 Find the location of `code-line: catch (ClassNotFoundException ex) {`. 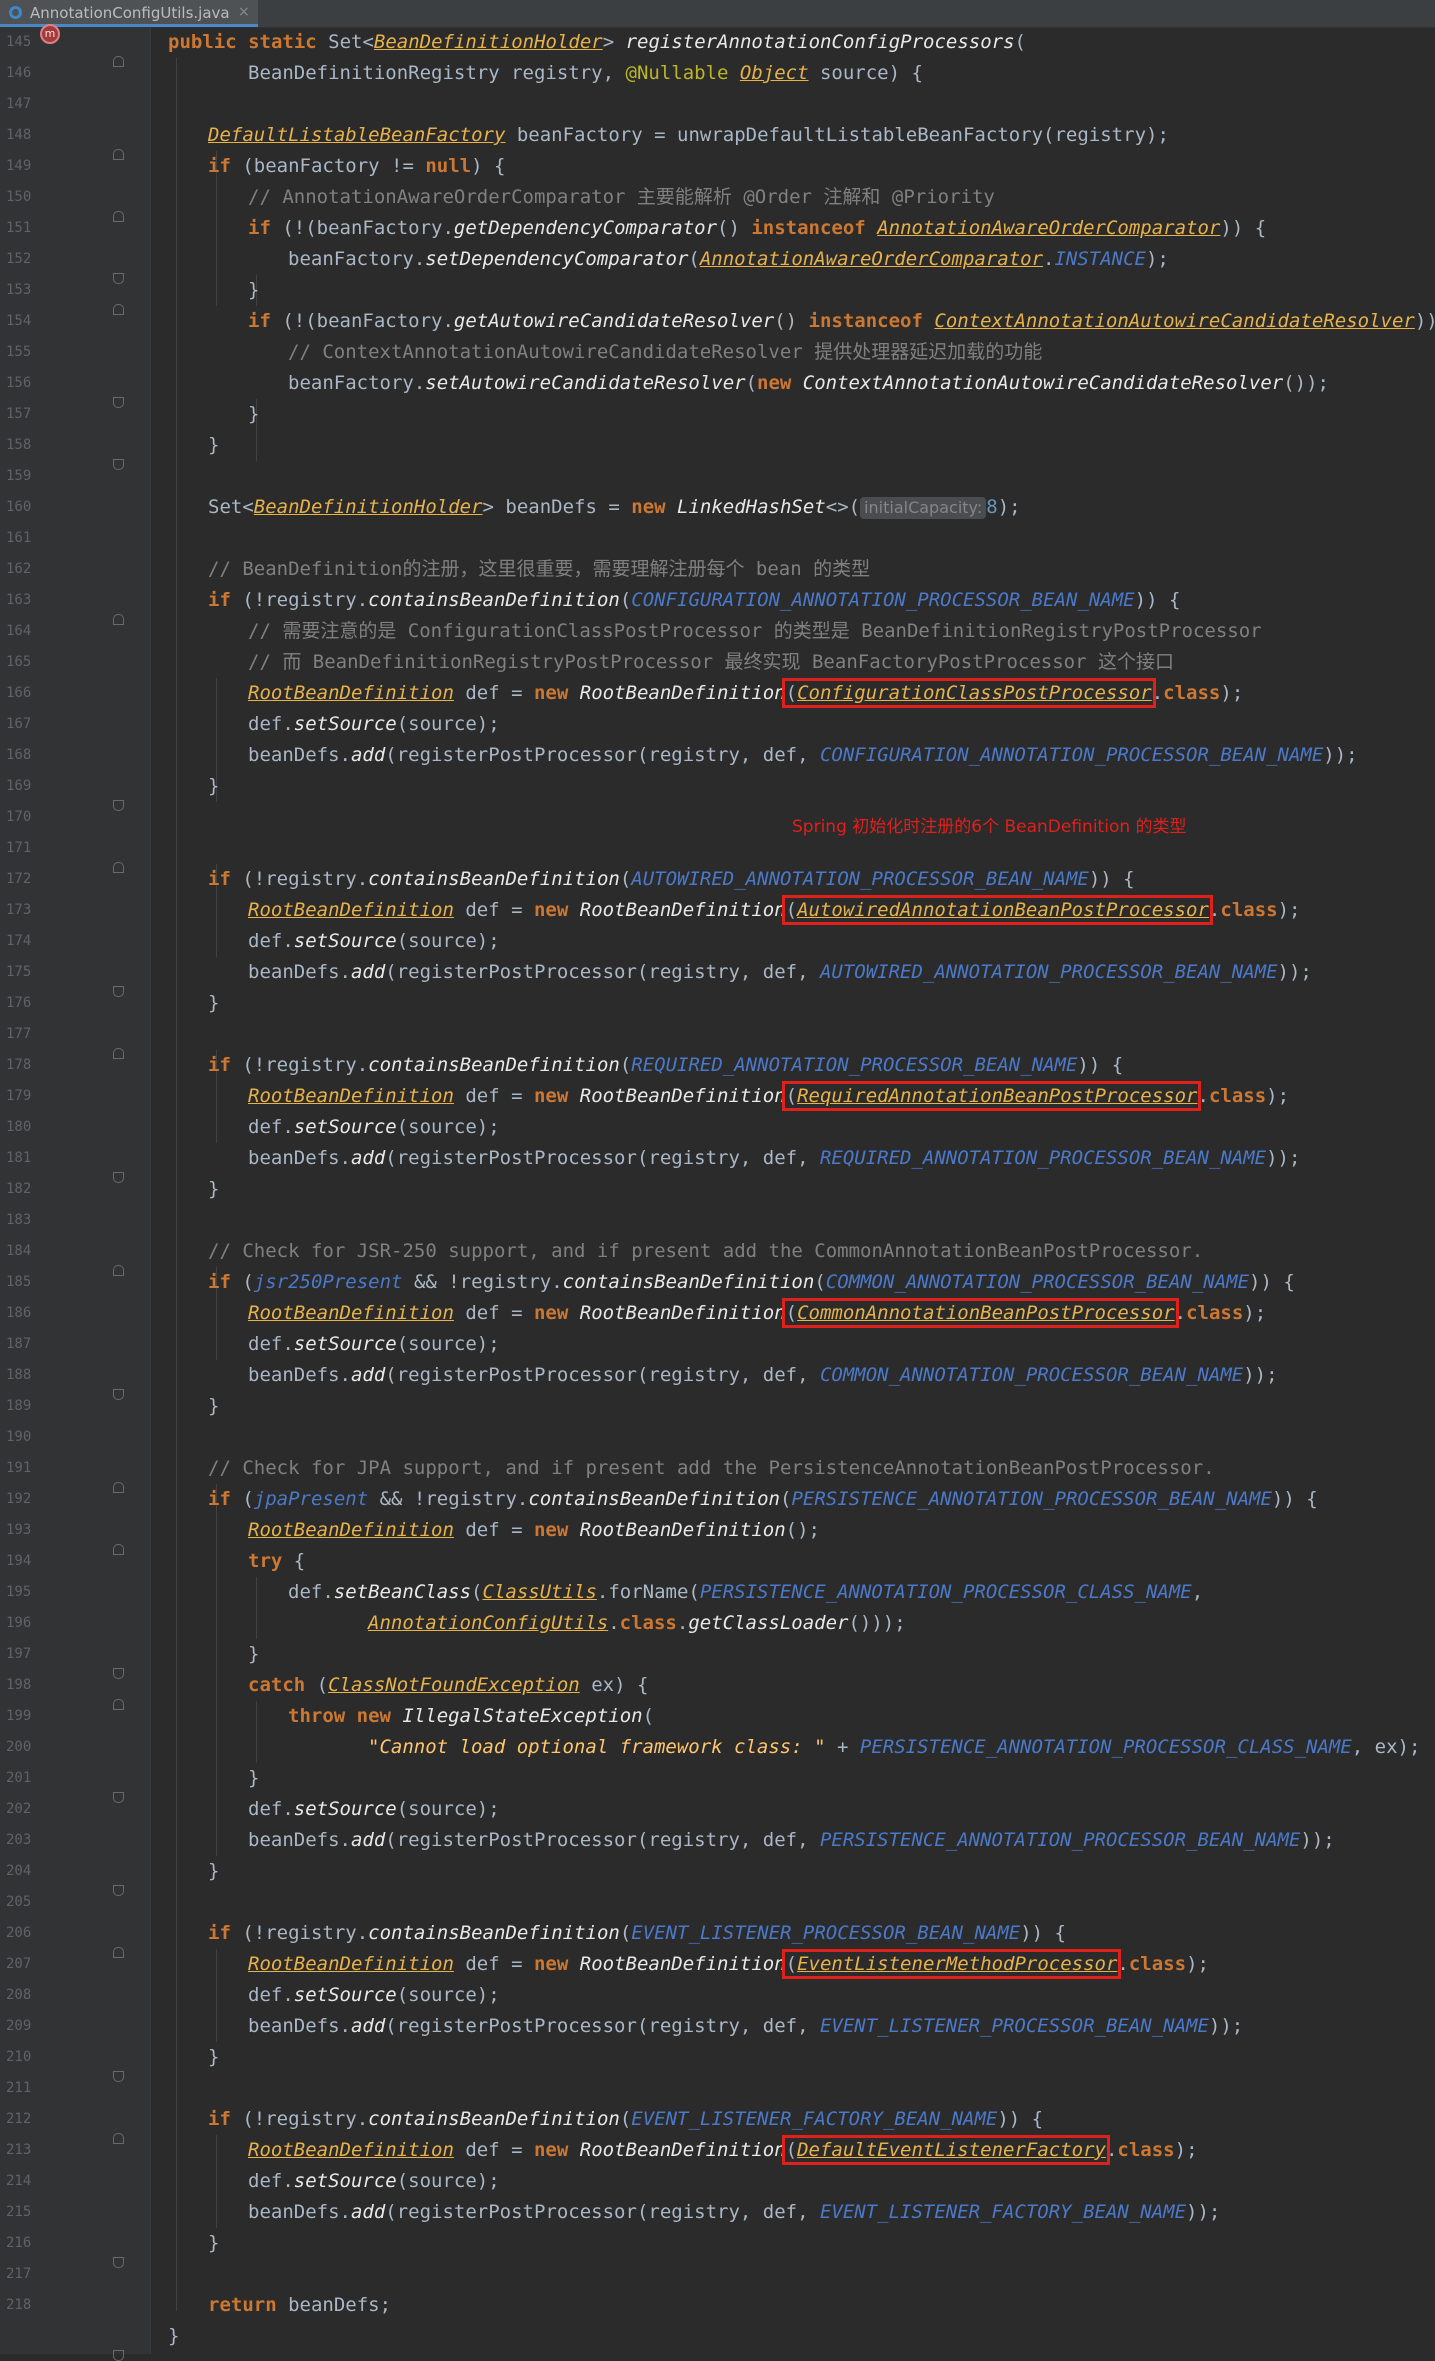

code-line: catch (ClassNotFoundException ex) { is located at coordinates (448, 1685).